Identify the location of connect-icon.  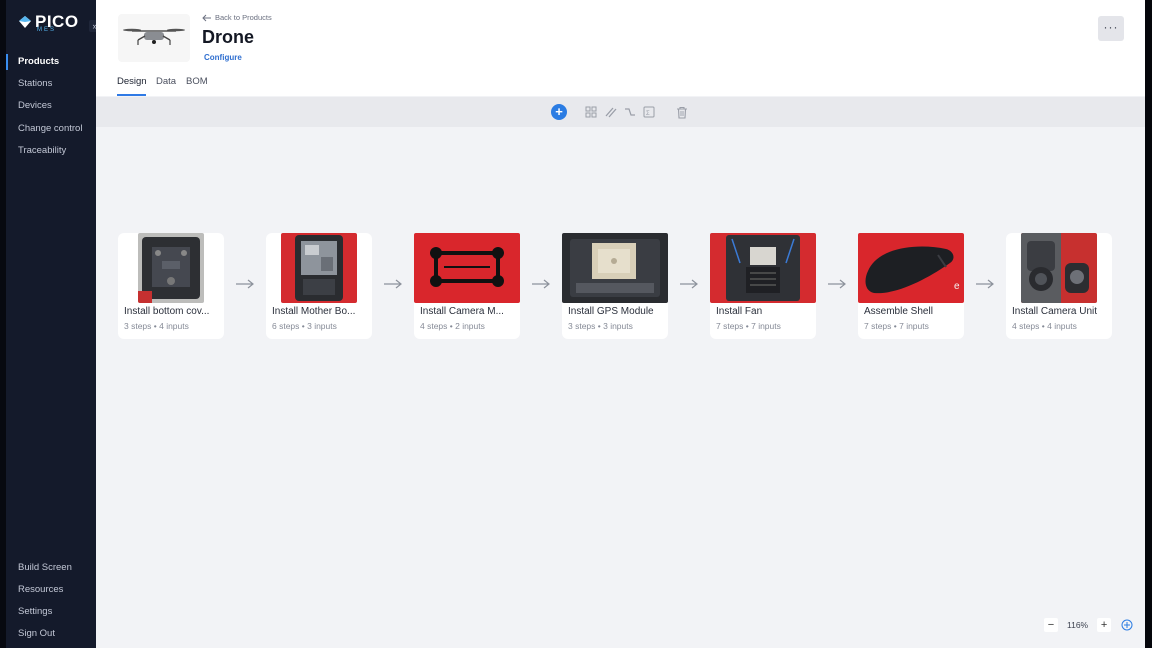
(611, 112).